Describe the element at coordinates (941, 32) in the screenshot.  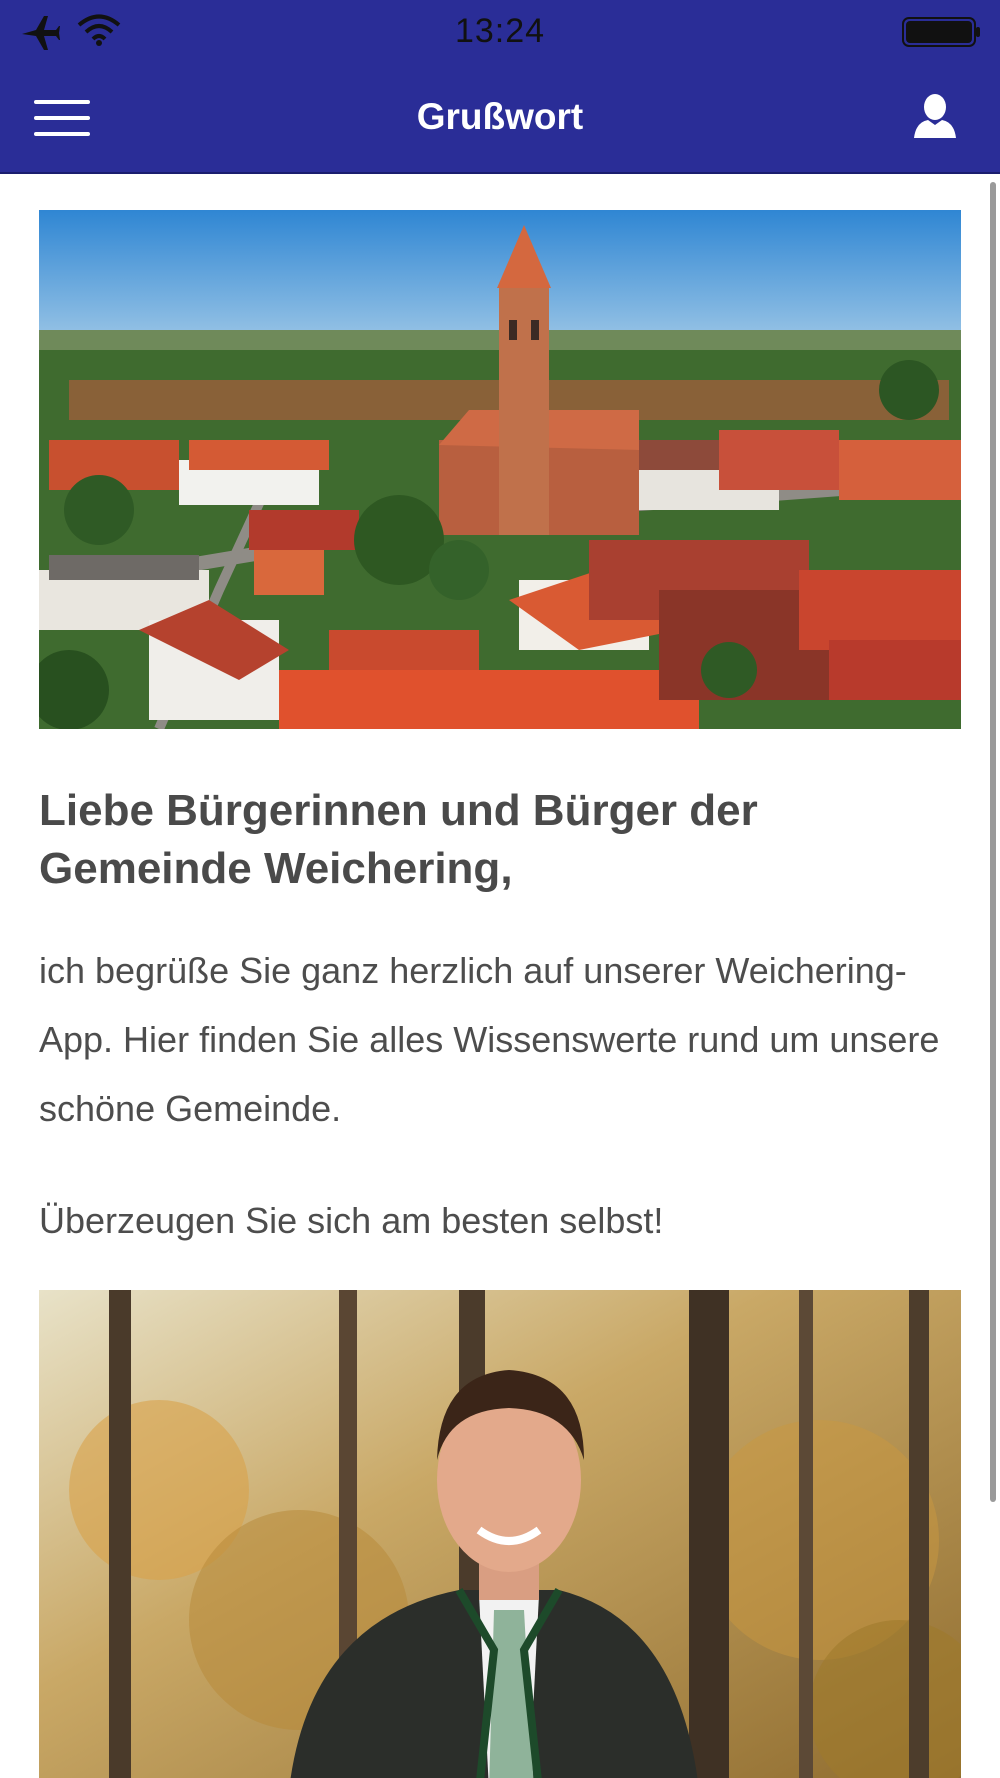
I see `battery-icon` at that location.